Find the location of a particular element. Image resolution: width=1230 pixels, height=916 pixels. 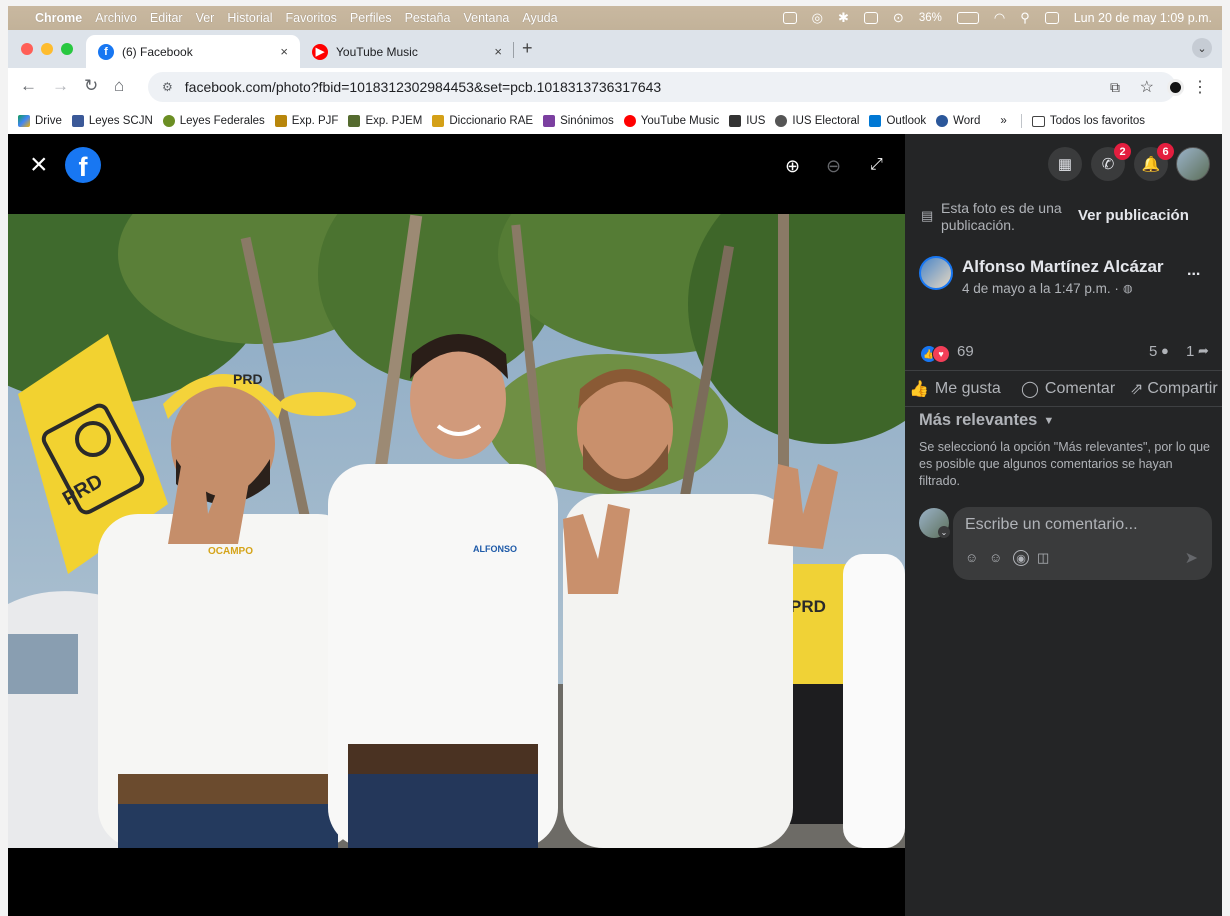

tab-youtube-music: ▶ YouTube Music × is located at coordinates (407, 51).